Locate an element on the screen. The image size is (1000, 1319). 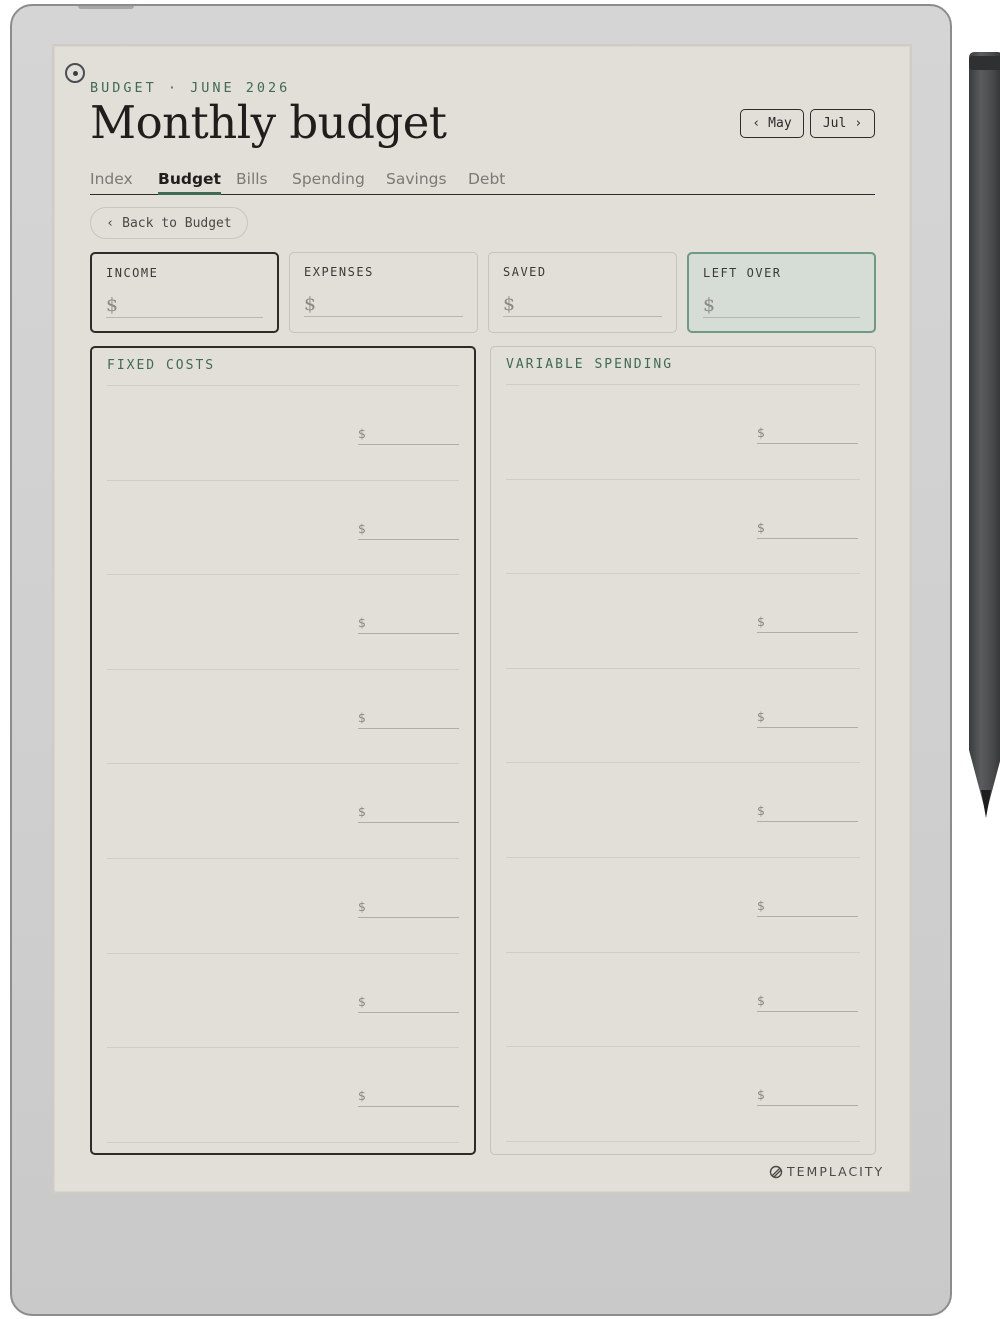
left-over-entry-line is located at coordinates (781, 317).